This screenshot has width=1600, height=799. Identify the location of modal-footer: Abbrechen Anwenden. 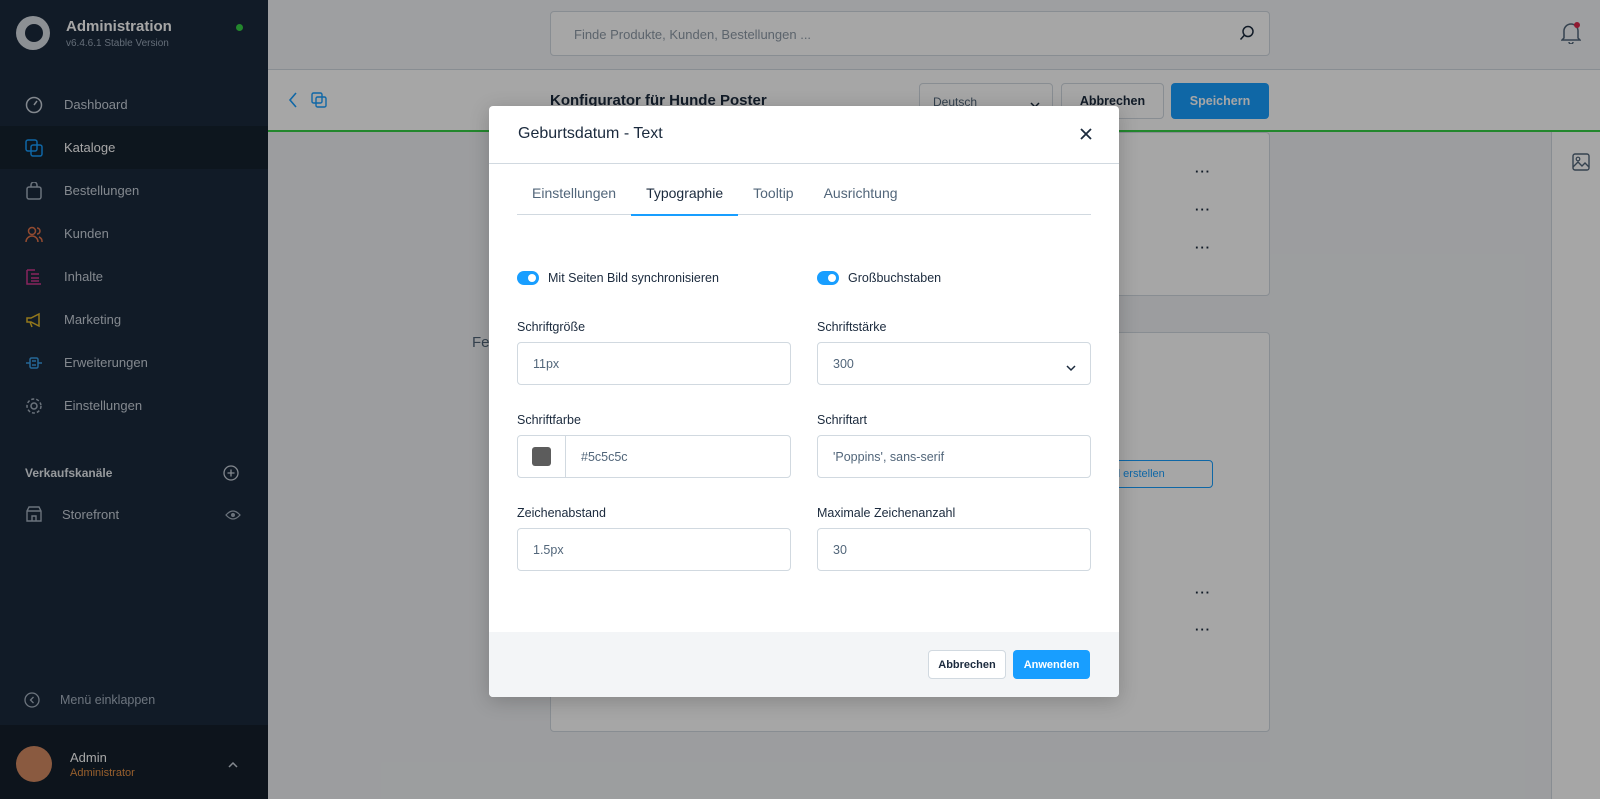
(804, 664).